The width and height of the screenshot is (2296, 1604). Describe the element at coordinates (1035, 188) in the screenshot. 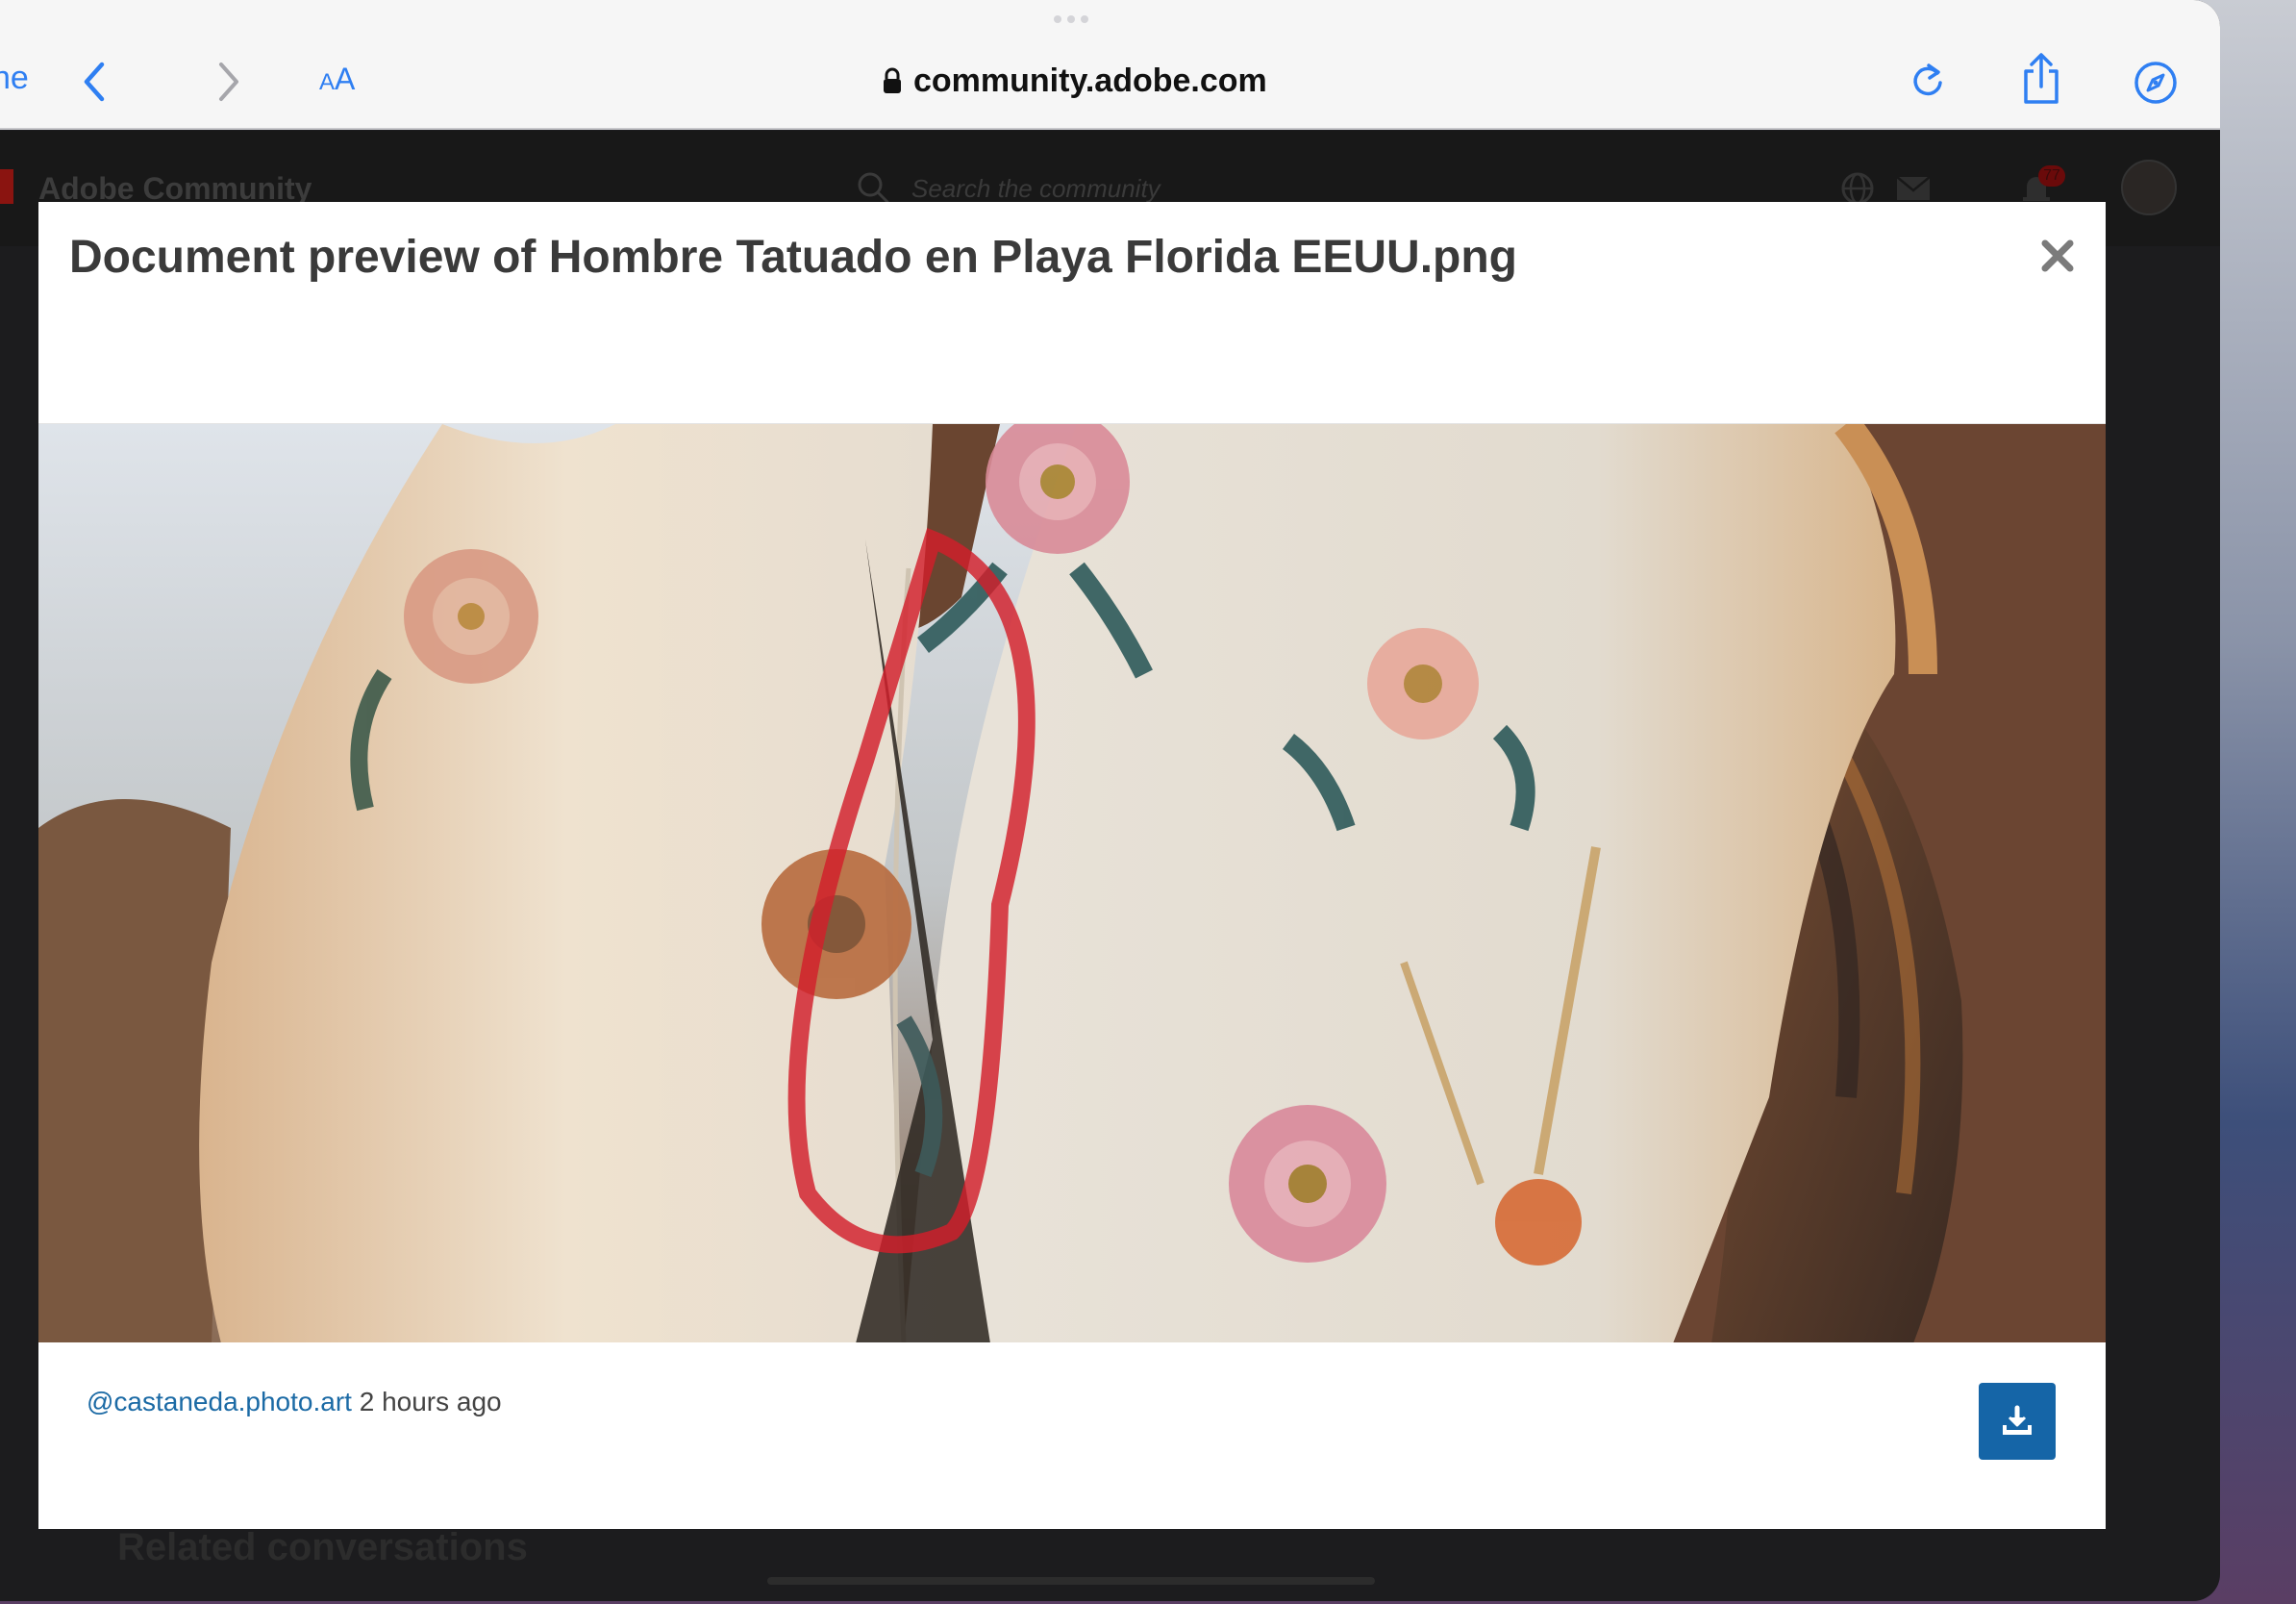

I see `site-search-placeholder: Search the community` at that location.